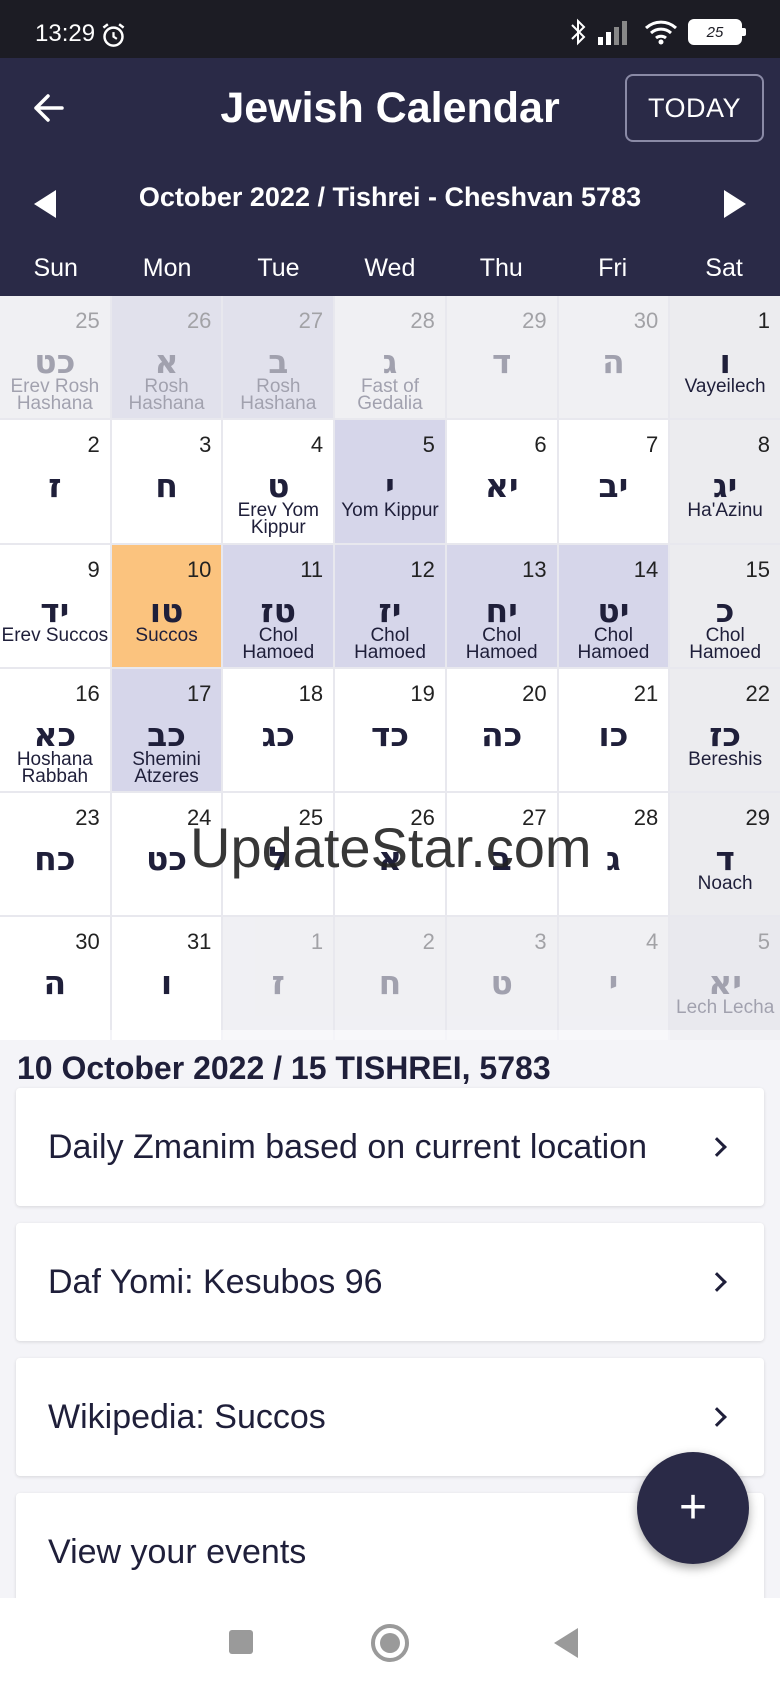  Describe the element at coordinates (422, 693) in the screenshot. I see `day-number: 19` at that location.